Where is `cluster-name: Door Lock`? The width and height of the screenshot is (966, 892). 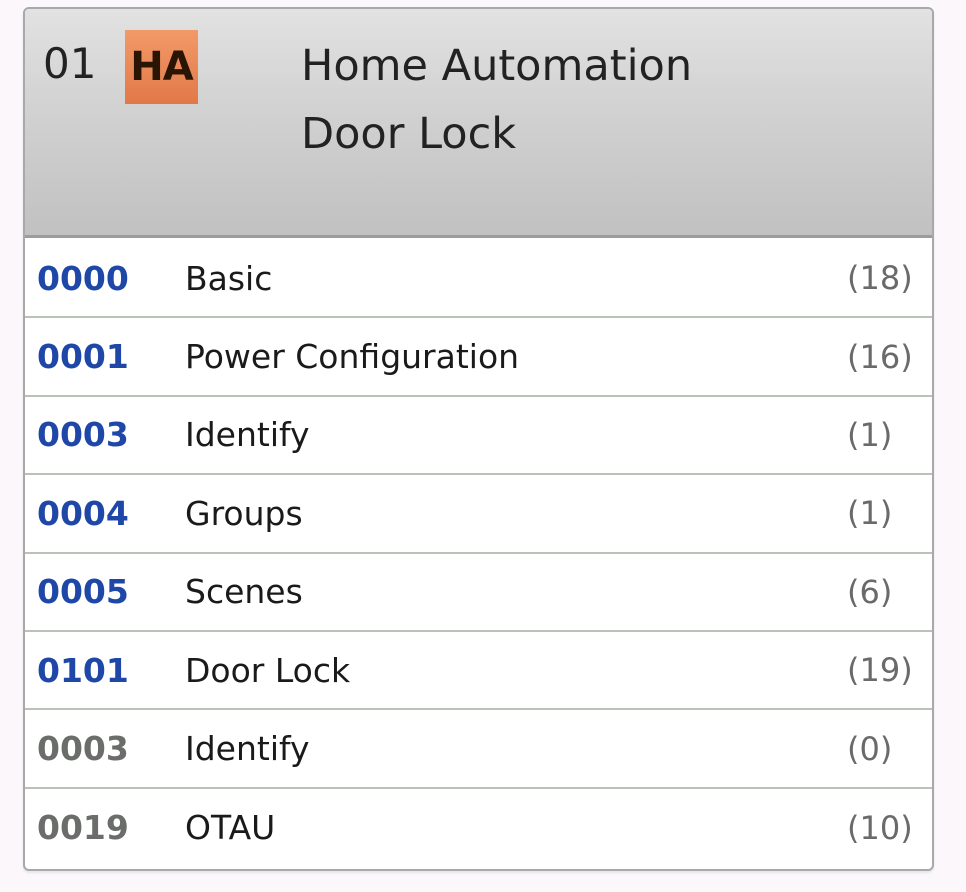
cluster-name: Door Lock is located at coordinates (268, 670).